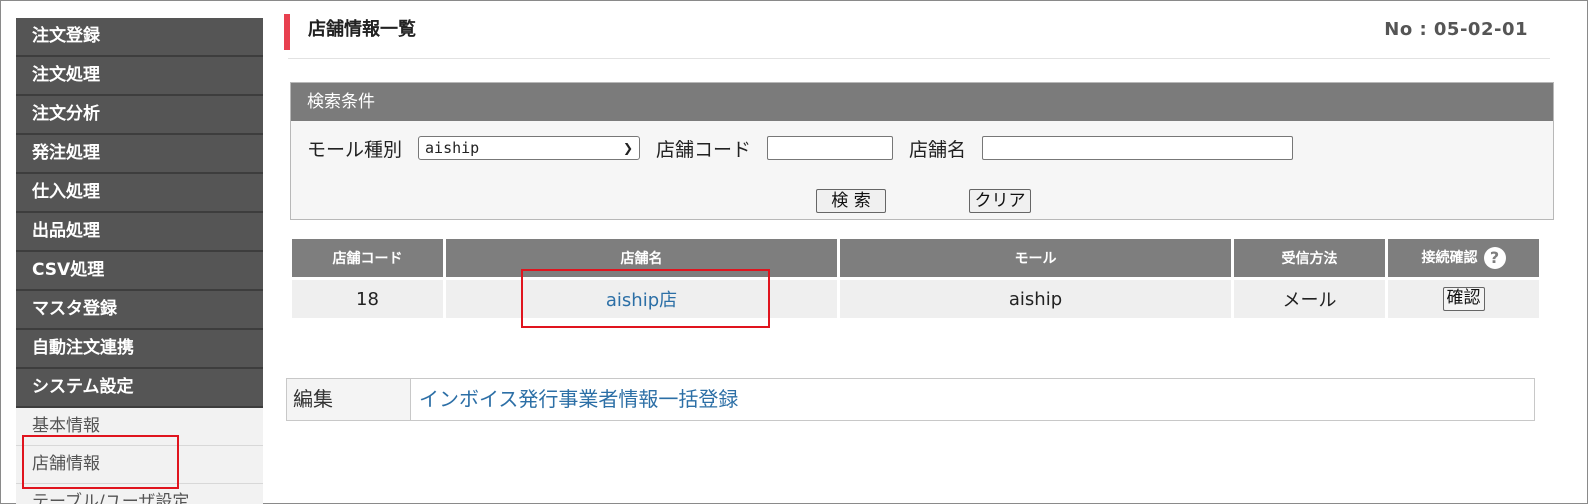 The height and width of the screenshot is (504, 1588). I want to click on edit-box: 編集 インボイス発行事業者情報一括登録, so click(910, 399).